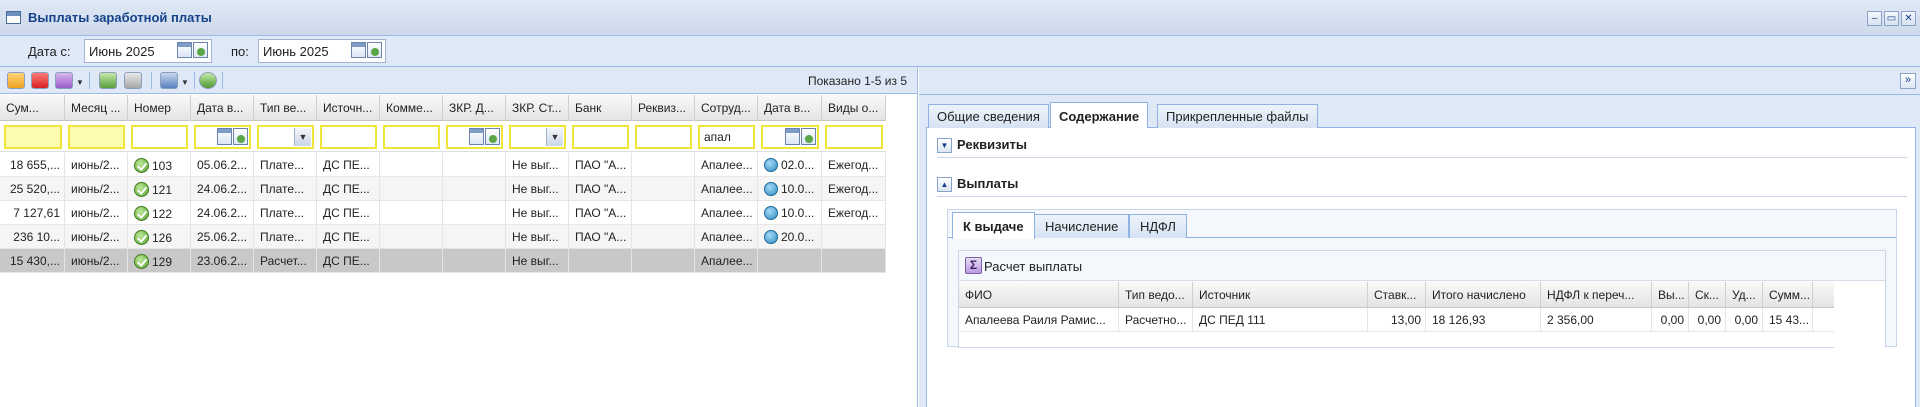 The image size is (1920, 407). Describe the element at coordinates (1033, 266) in the screenshot. I see `calculate-payment-button: Расчет выплаты` at that location.